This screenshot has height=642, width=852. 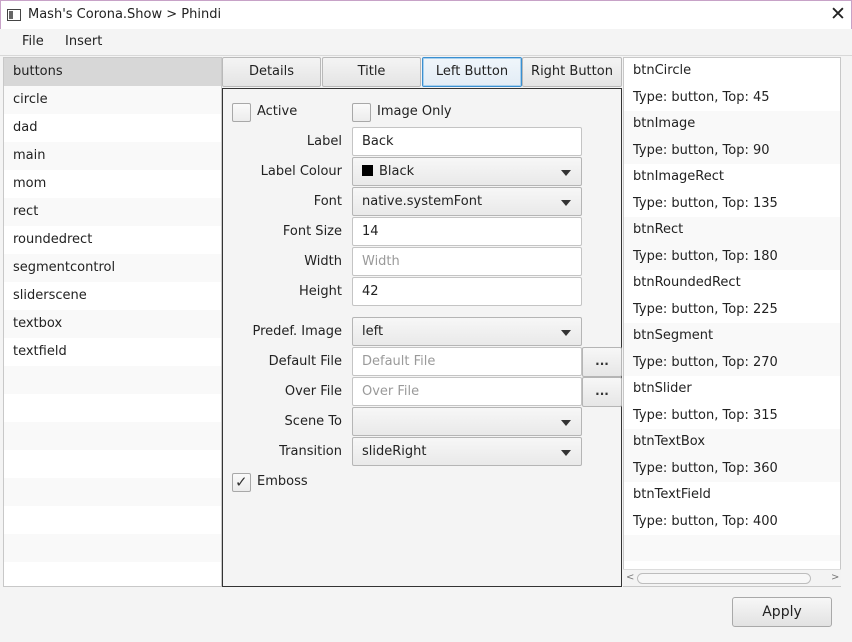 I want to click on scene-item-main: main, so click(x=112, y=156).